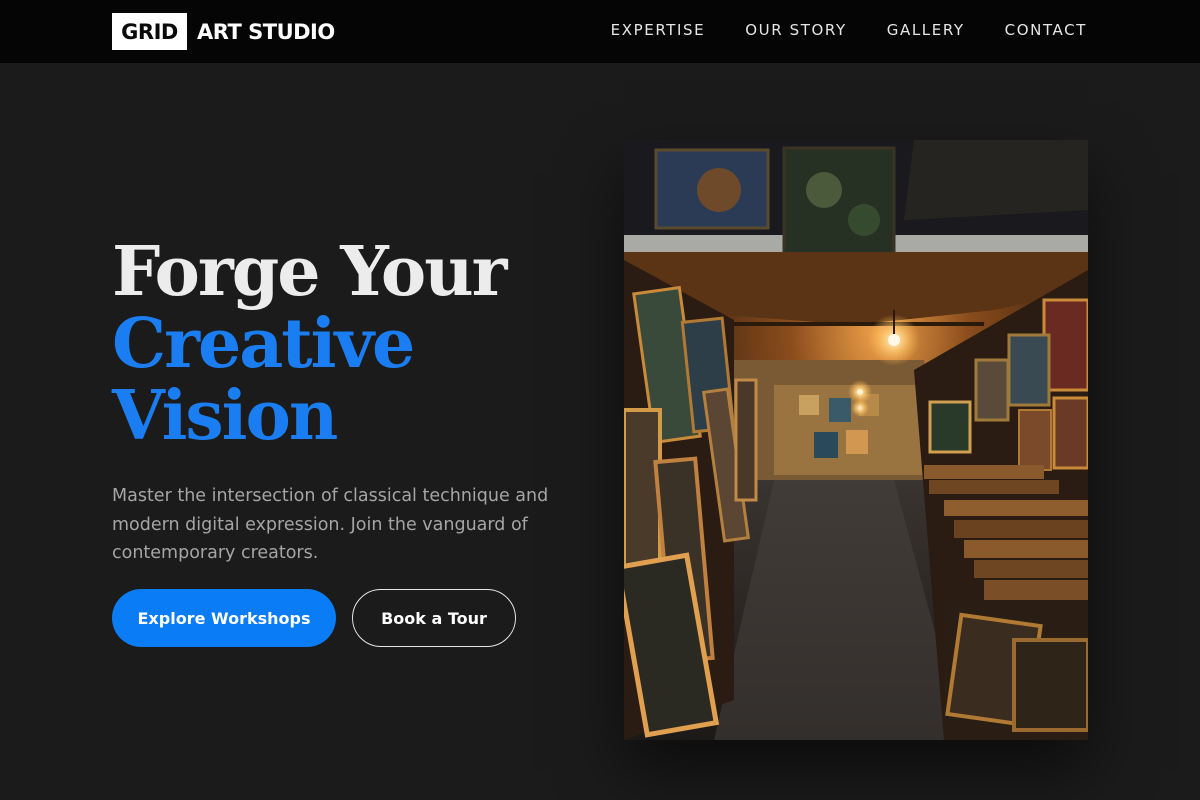  I want to click on main-menu: EXPERTISE OUR STORY GALLERY CONTACT, so click(829, 30).